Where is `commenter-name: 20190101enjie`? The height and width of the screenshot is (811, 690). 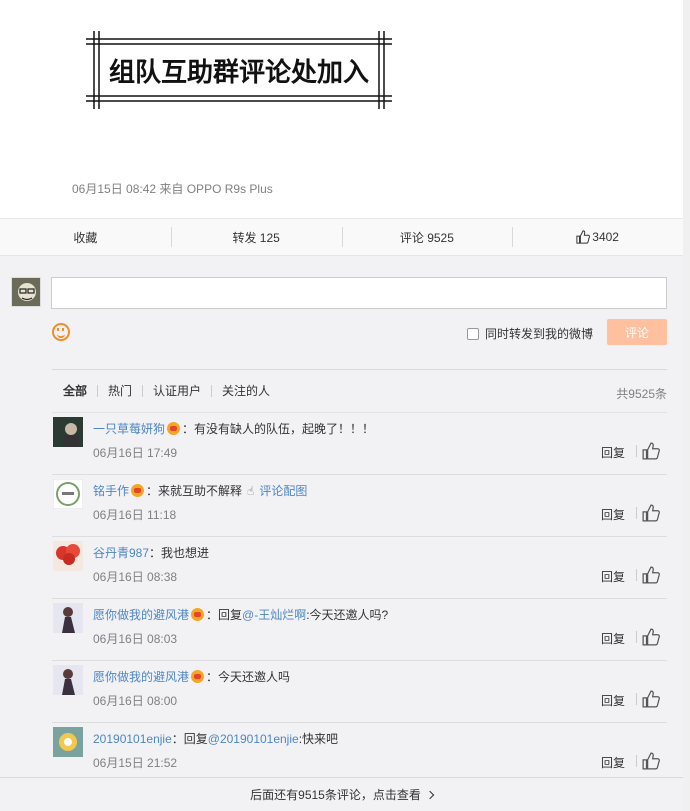 commenter-name: 20190101enjie is located at coordinates (132, 739).